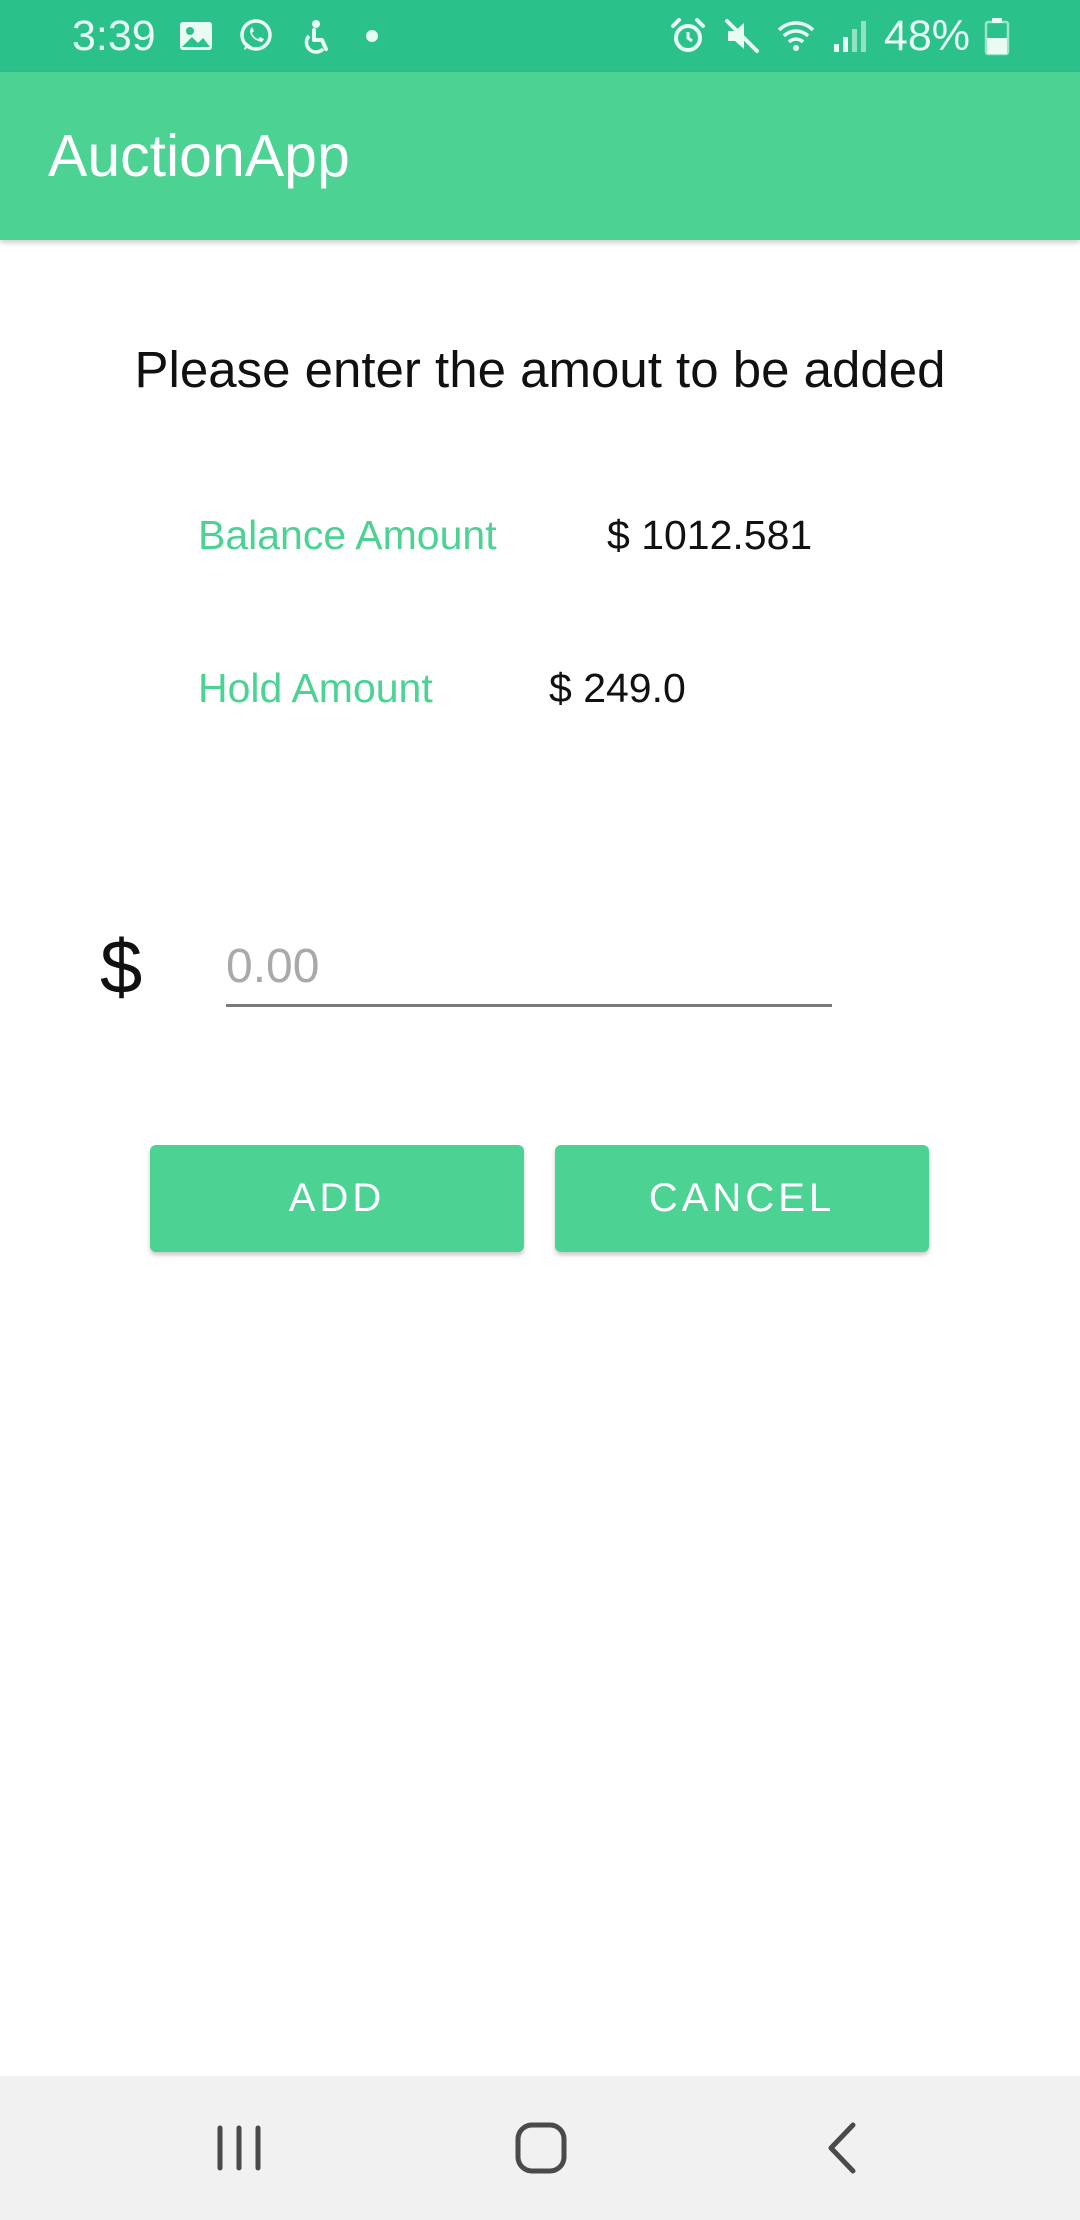 This screenshot has width=1080, height=2220. Describe the element at coordinates (540, 369) in the screenshot. I see `page-prompt: Please enter the amout to be added` at that location.